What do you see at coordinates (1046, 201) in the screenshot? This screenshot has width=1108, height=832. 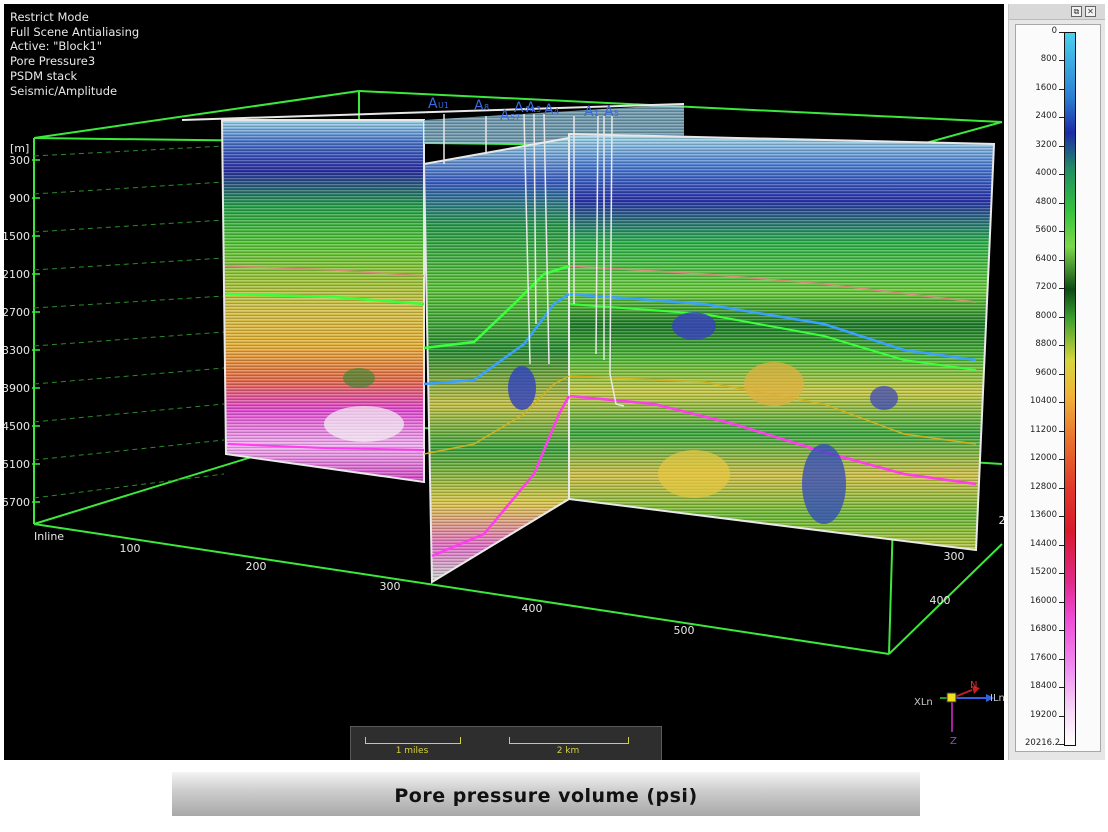 I see `colorbar-tick-label: 4800` at bounding box center [1046, 201].